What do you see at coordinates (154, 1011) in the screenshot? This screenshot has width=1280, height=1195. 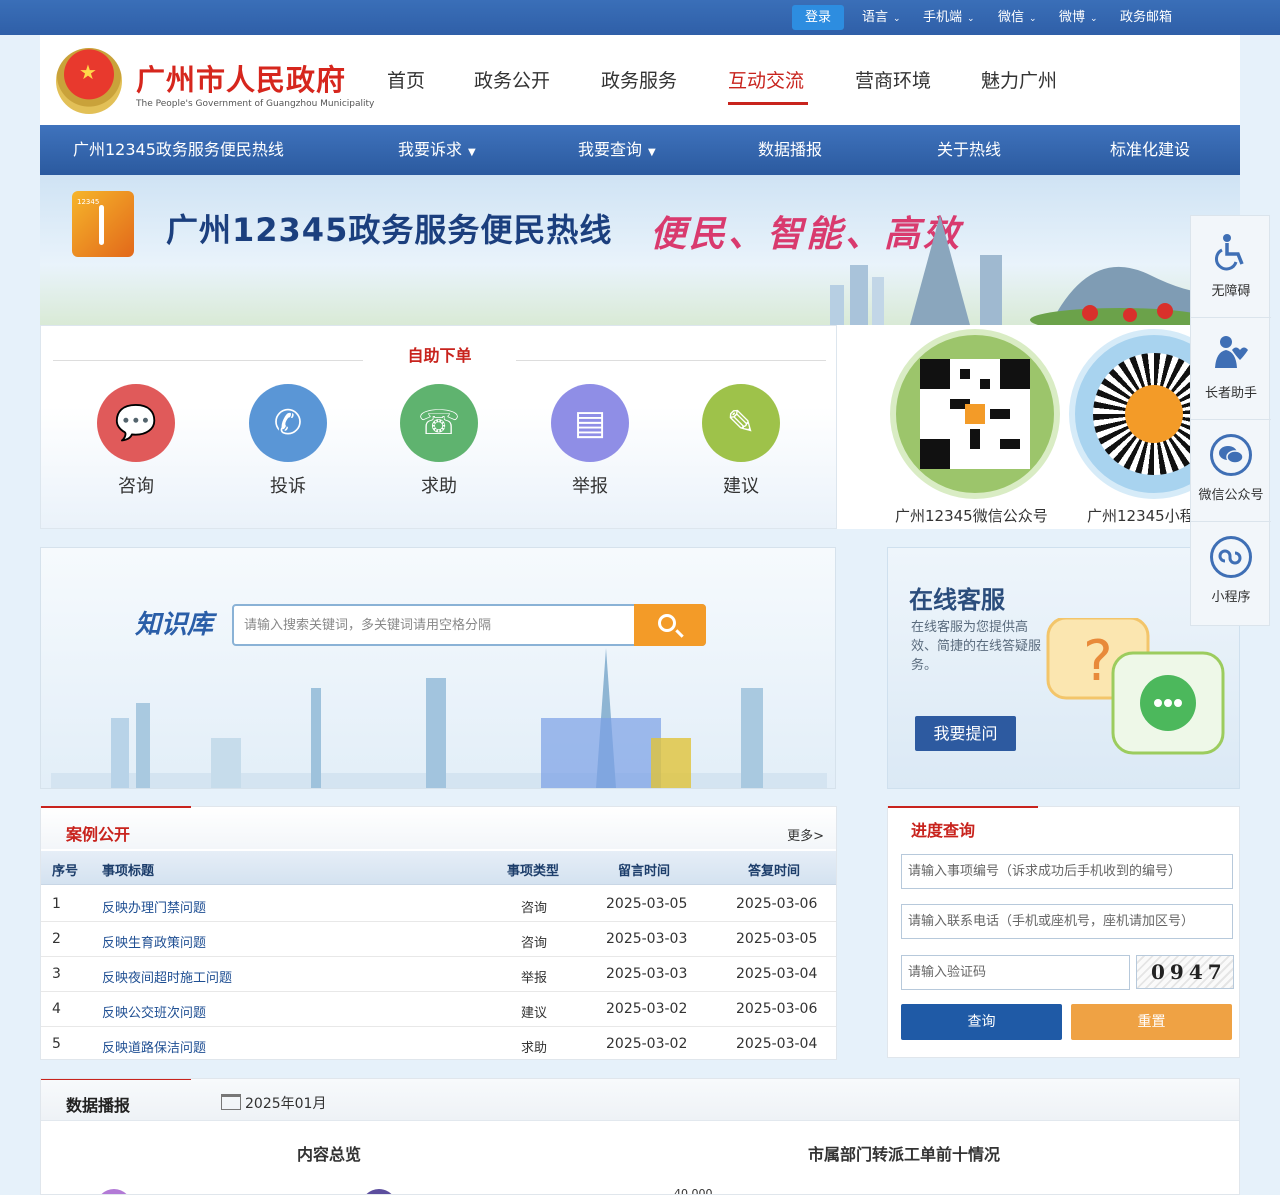 I see `case-title-link: 反映公交班次问题` at bounding box center [154, 1011].